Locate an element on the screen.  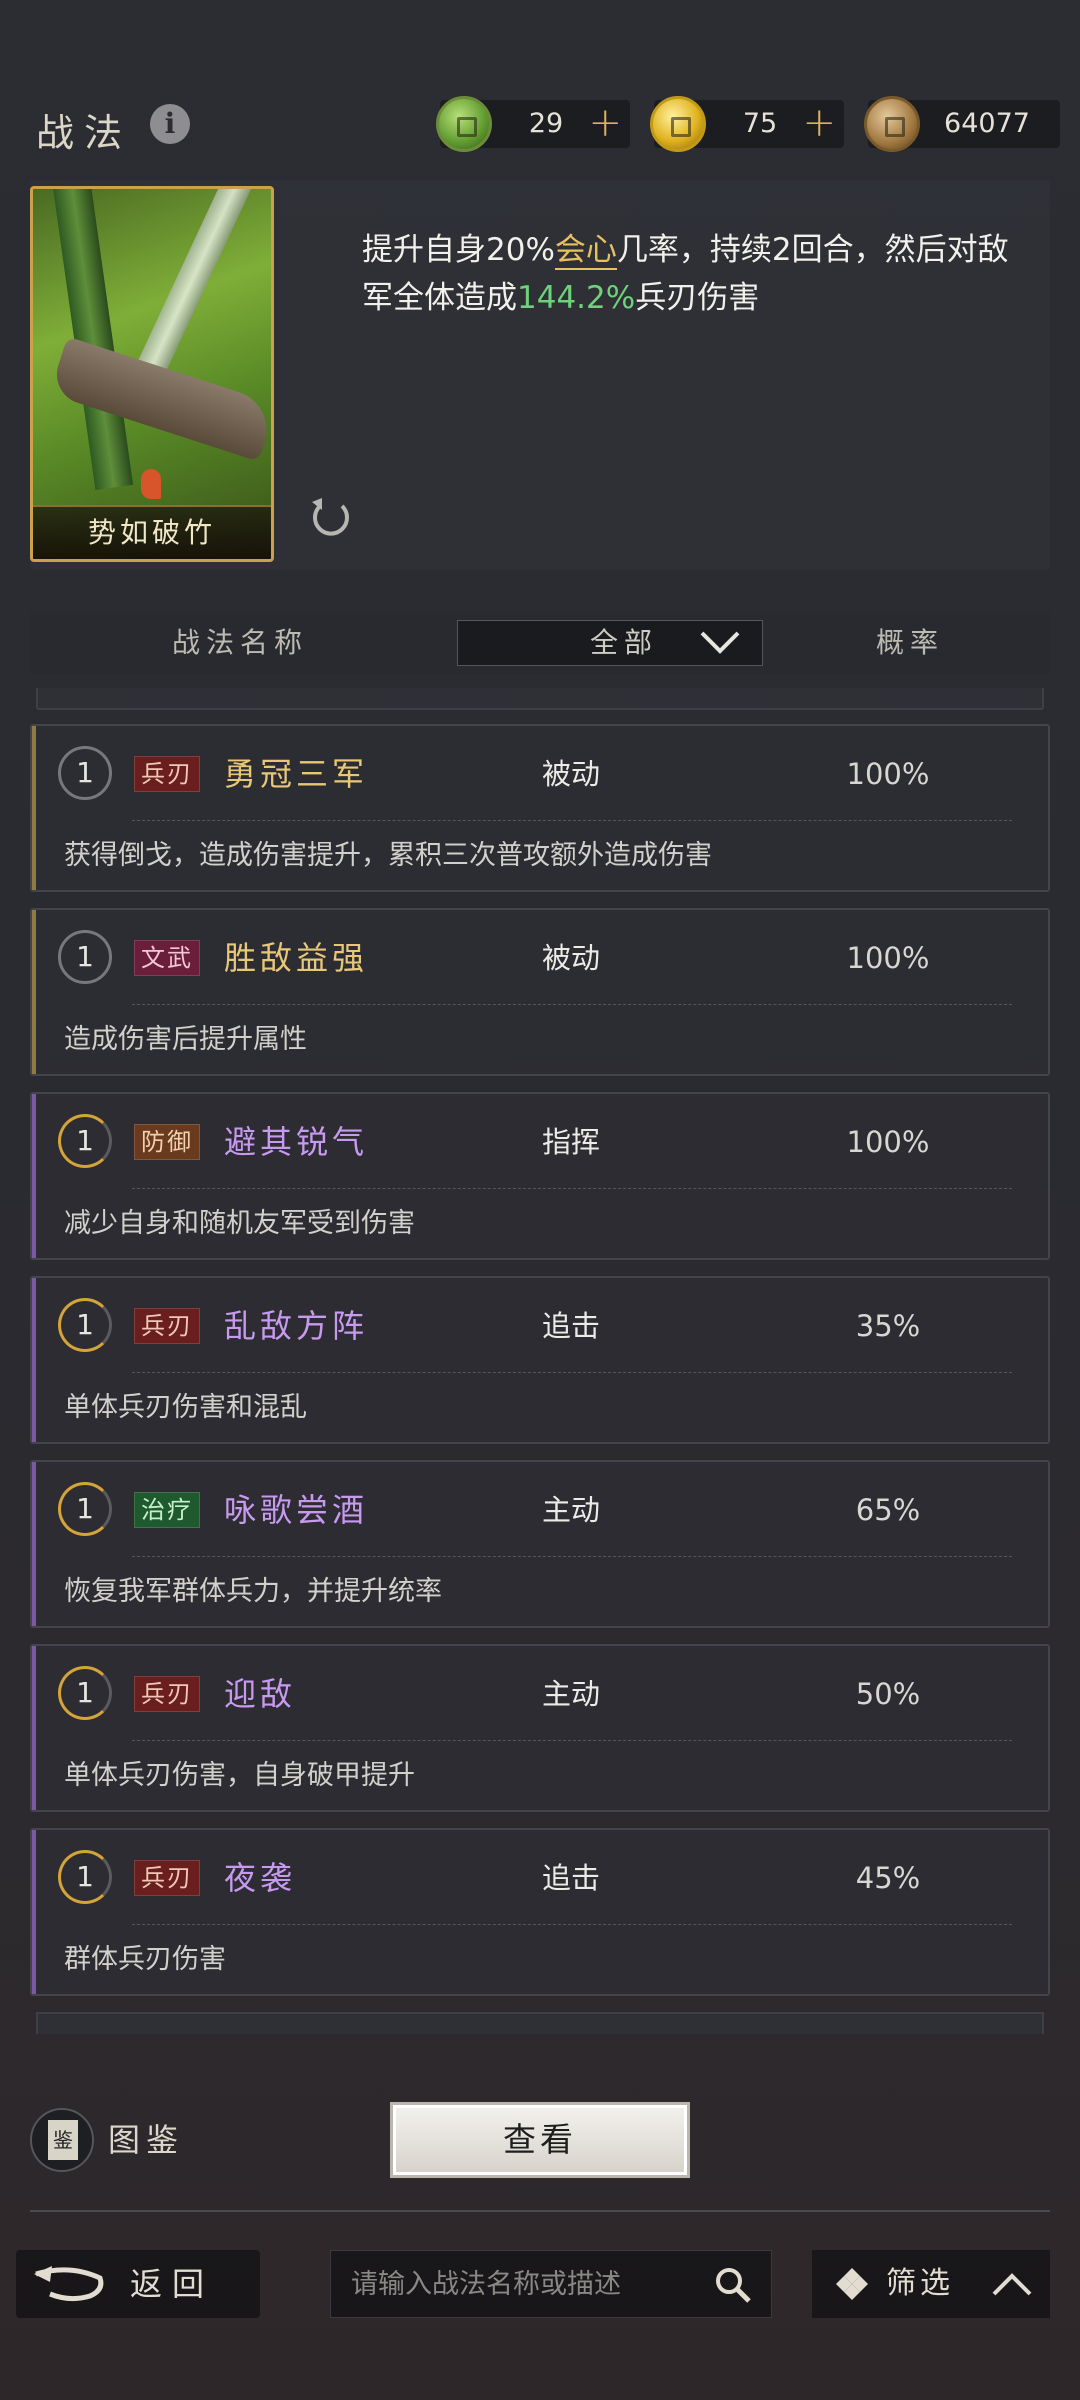
search-input is located at coordinates (521, 2284).